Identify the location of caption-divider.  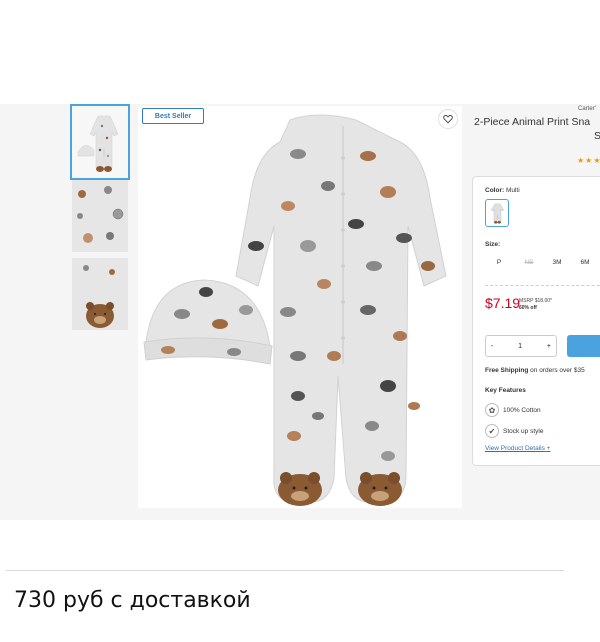
(285, 570).